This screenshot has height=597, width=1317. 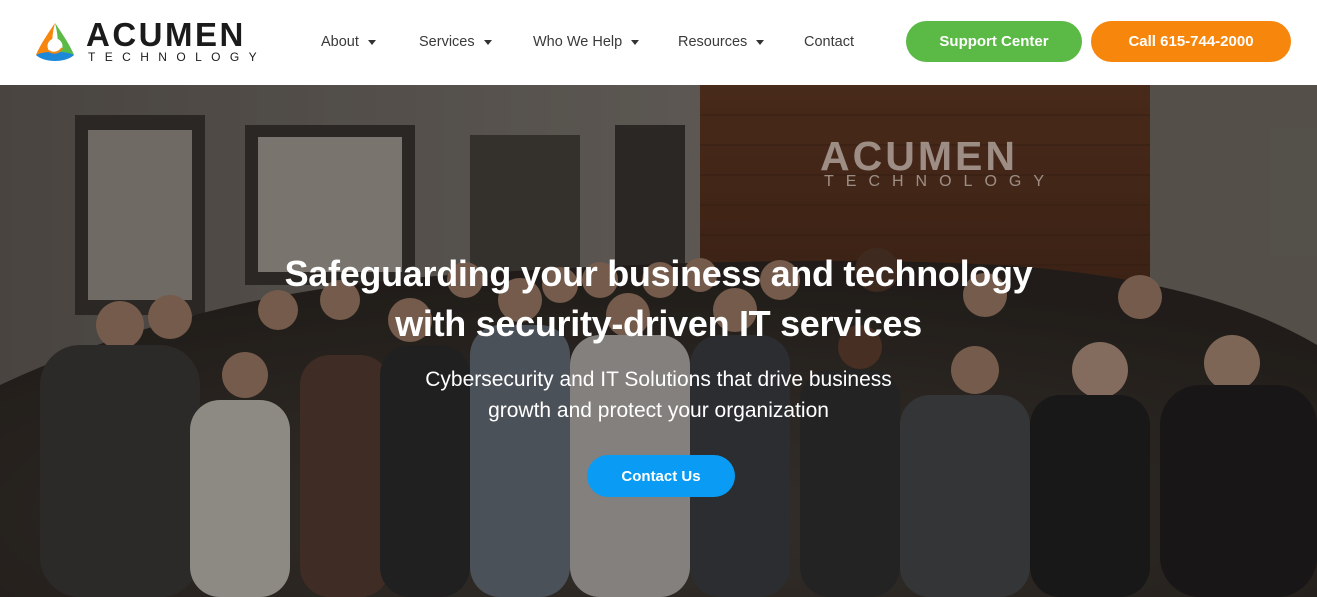 I want to click on hero-headline-line2: with security-driven IT services, so click(x=658, y=323).